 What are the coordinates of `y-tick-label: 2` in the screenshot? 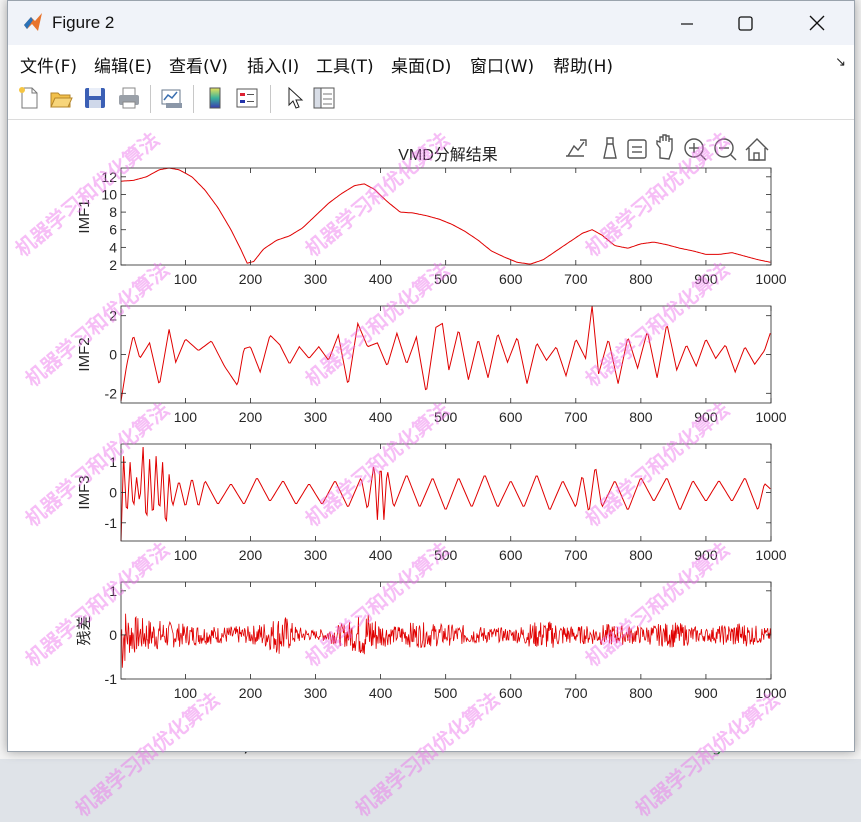 It's located at (113, 316).